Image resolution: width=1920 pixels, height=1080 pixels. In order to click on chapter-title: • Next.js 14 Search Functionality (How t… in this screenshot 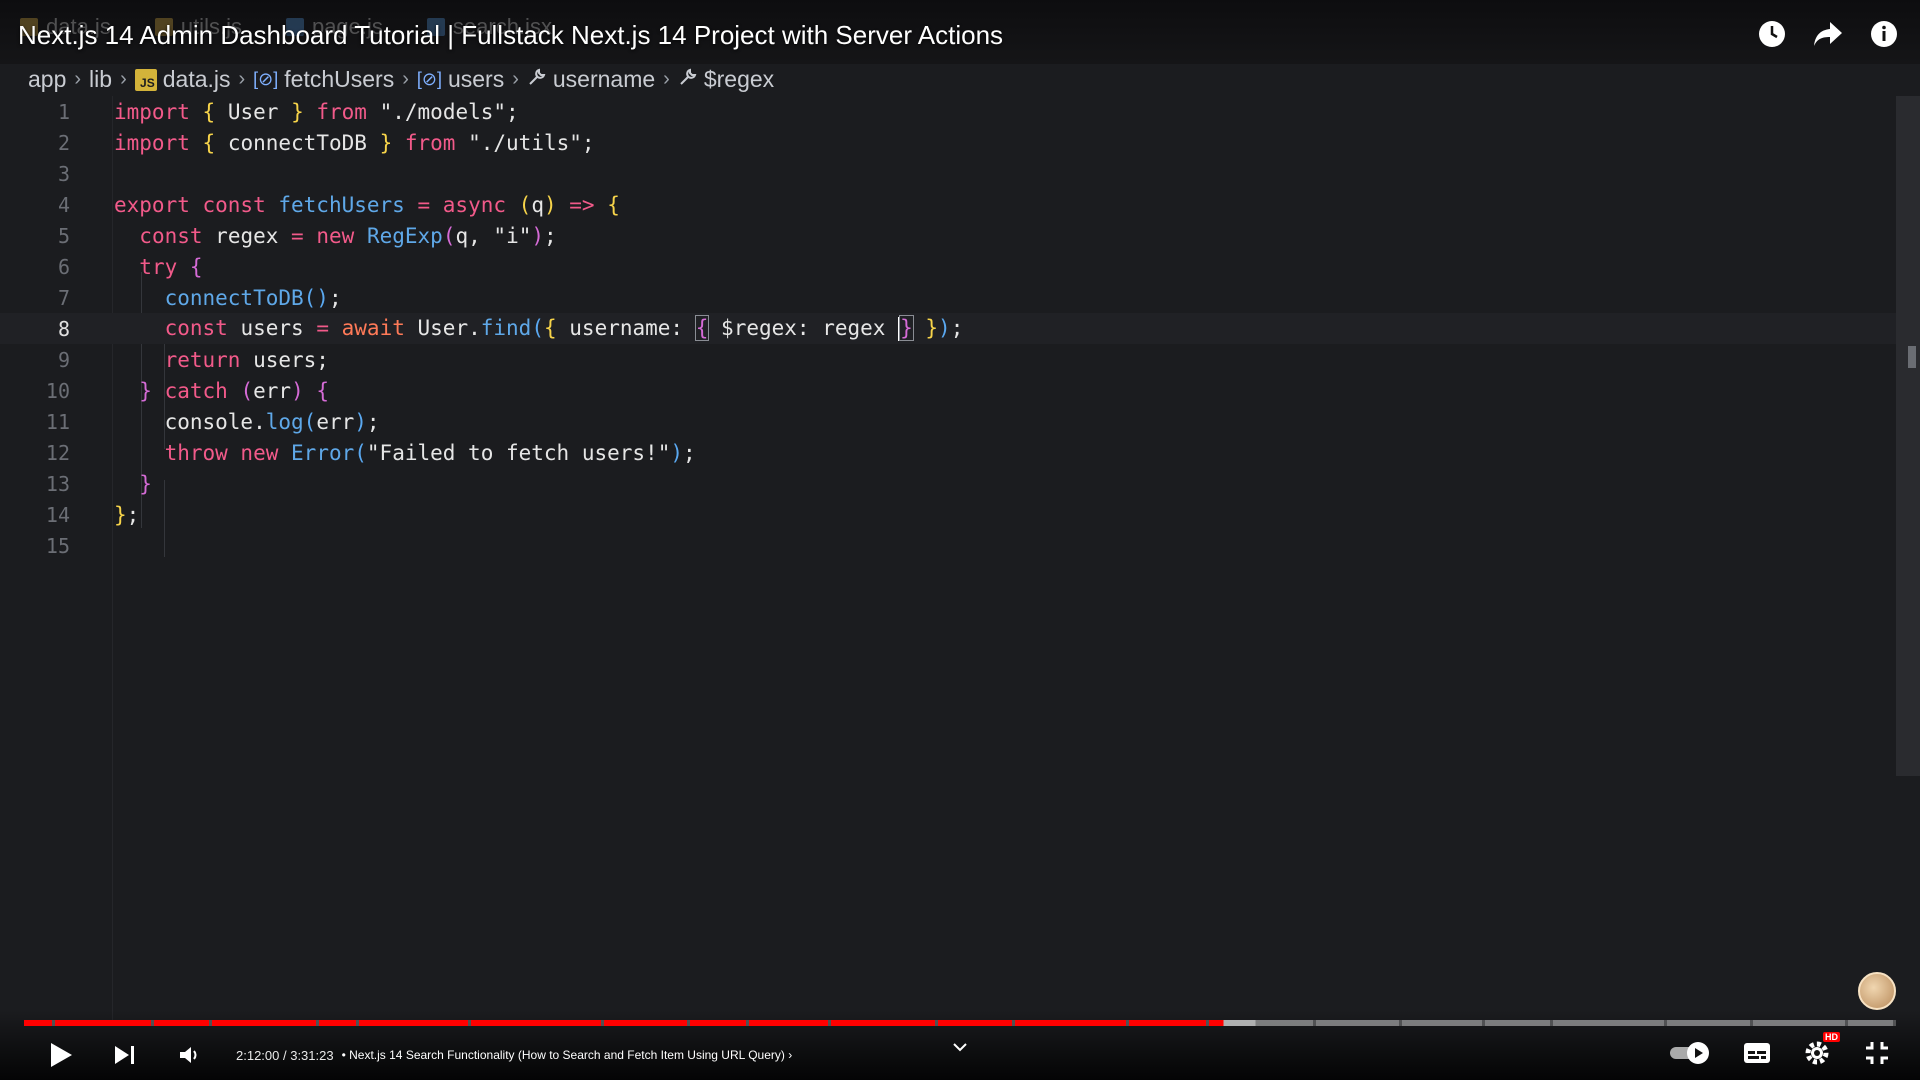, I will do `click(567, 1055)`.